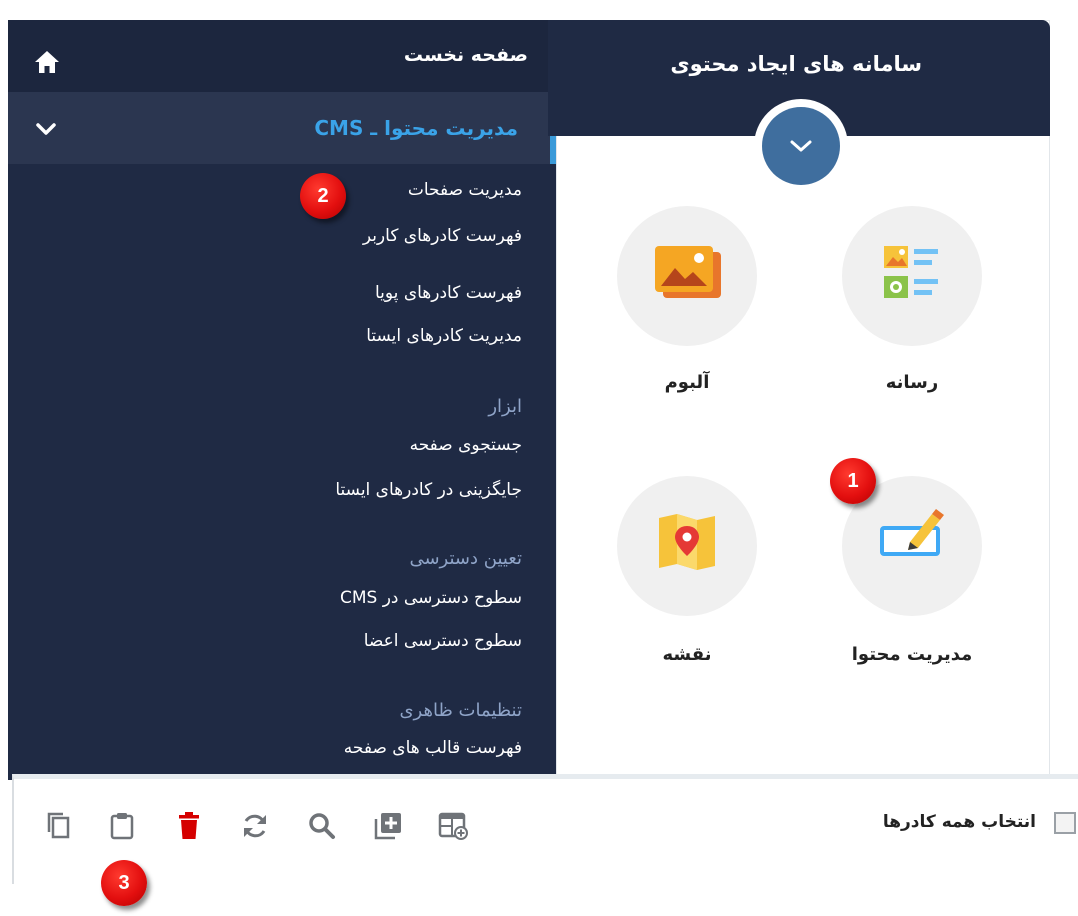 The image size is (1078, 916). What do you see at coordinates (189, 826) in the screenshot?
I see `delete-icon` at bounding box center [189, 826].